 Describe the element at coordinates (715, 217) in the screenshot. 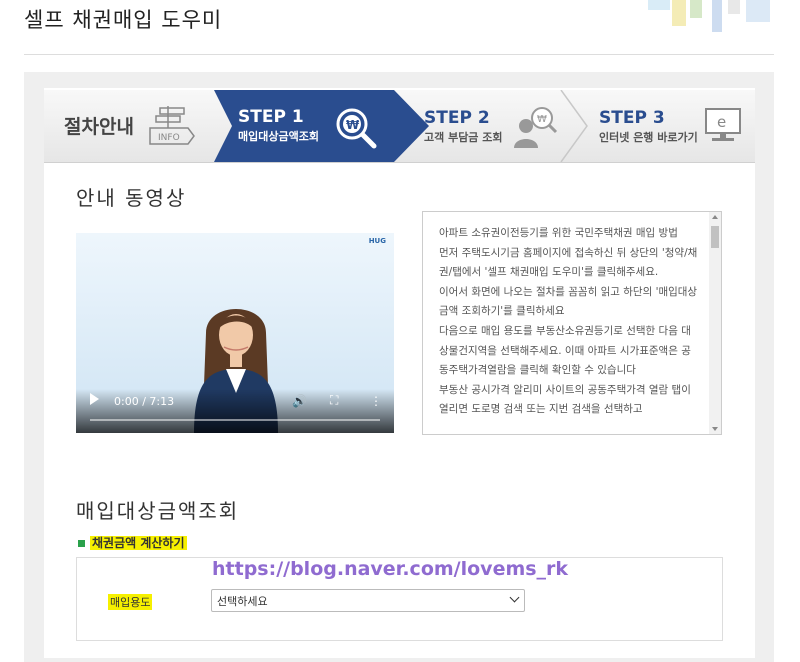

I see `scroll-up-icon` at that location.